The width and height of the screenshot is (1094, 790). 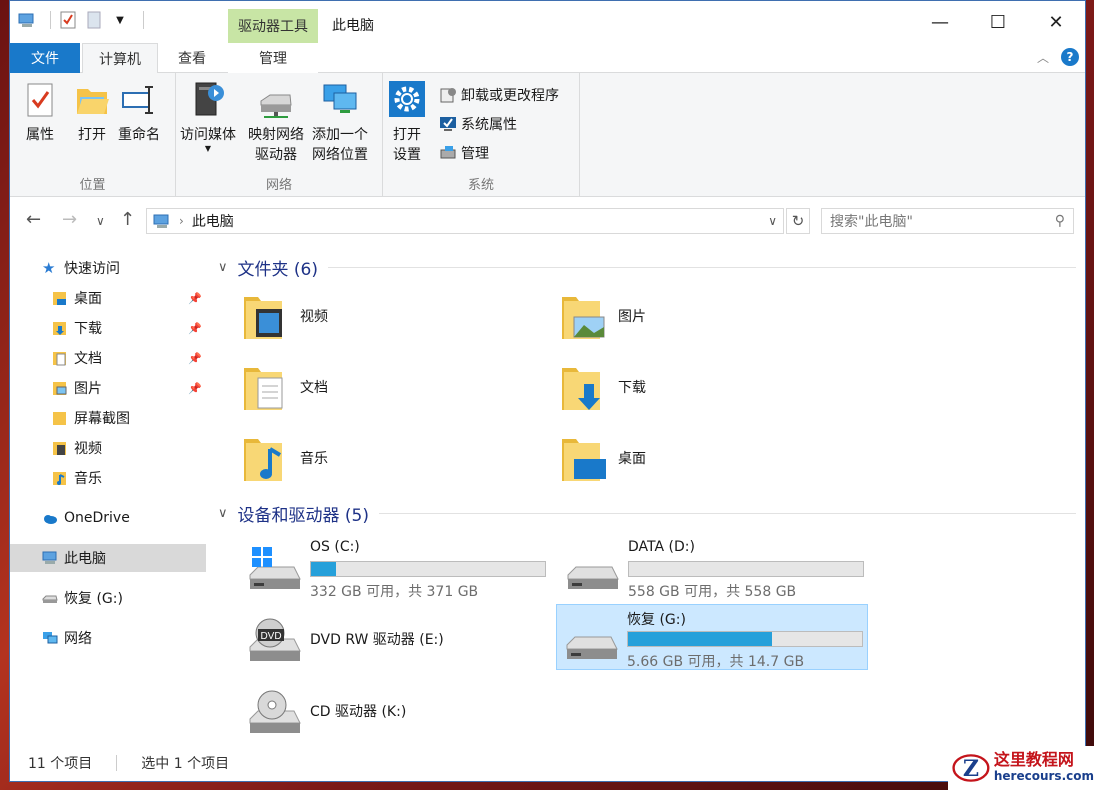 I want to click on folder-downloads: 下载, so click(x=710, y=387).